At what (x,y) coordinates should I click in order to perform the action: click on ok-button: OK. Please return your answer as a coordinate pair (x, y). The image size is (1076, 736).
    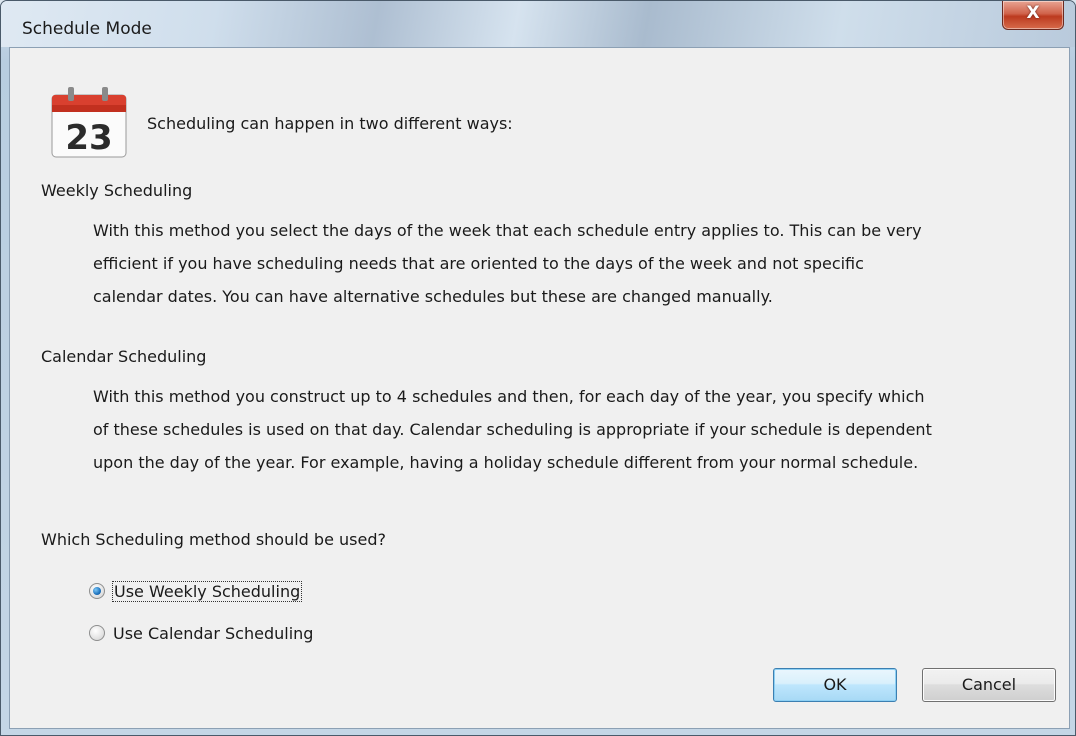
    Looking at the image, I should click on (835, 685).